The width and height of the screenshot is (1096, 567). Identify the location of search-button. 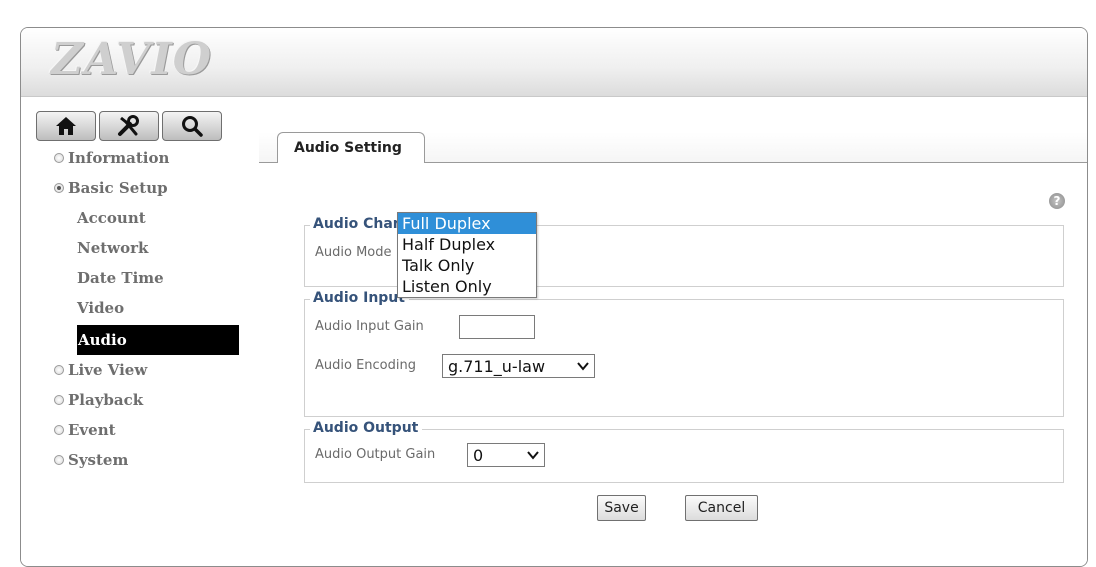
(192, 126).